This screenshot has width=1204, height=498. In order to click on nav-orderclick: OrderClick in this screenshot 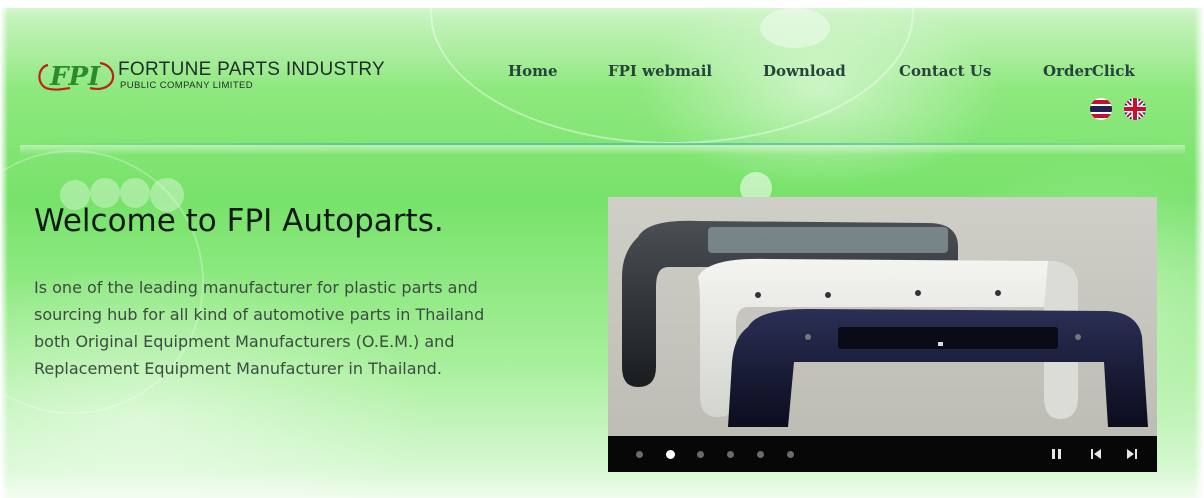, I will do `click(1089, 71)`.